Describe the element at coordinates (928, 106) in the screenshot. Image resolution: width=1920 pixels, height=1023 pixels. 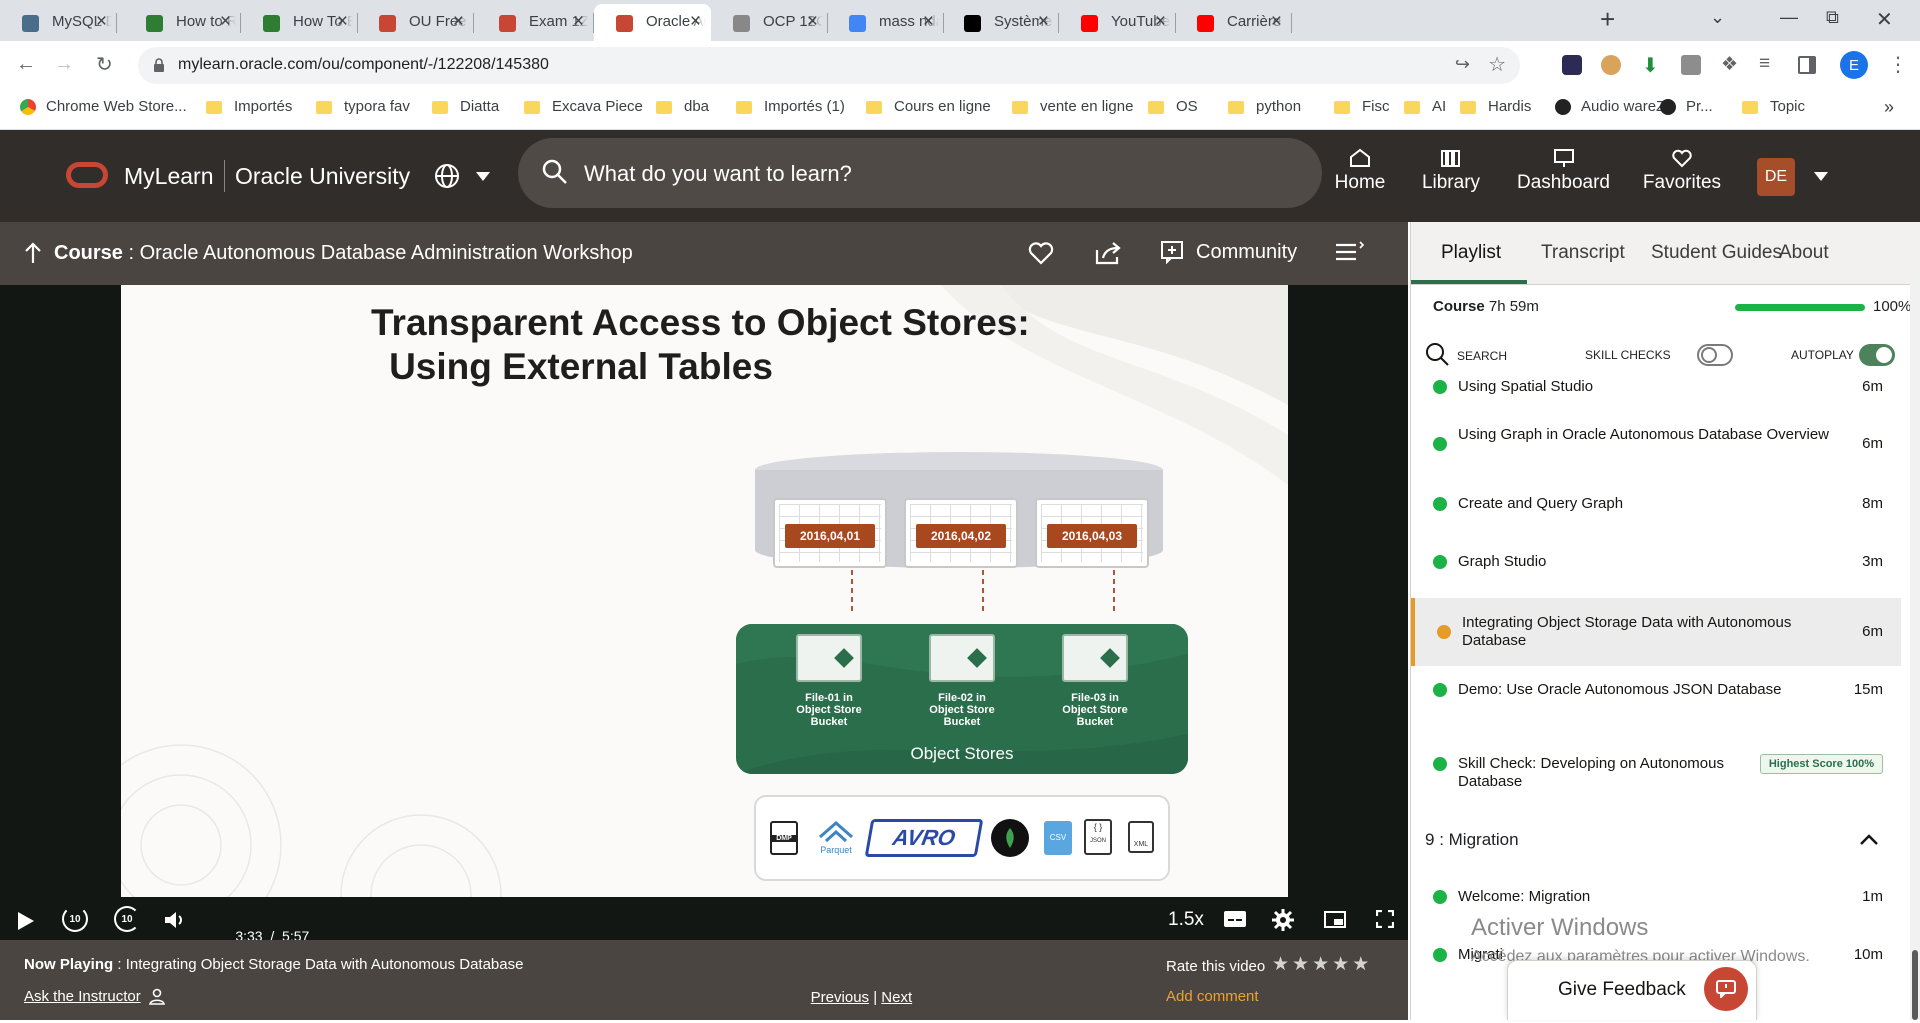
I see `bookmark-item: Cours en ligne` at that location.